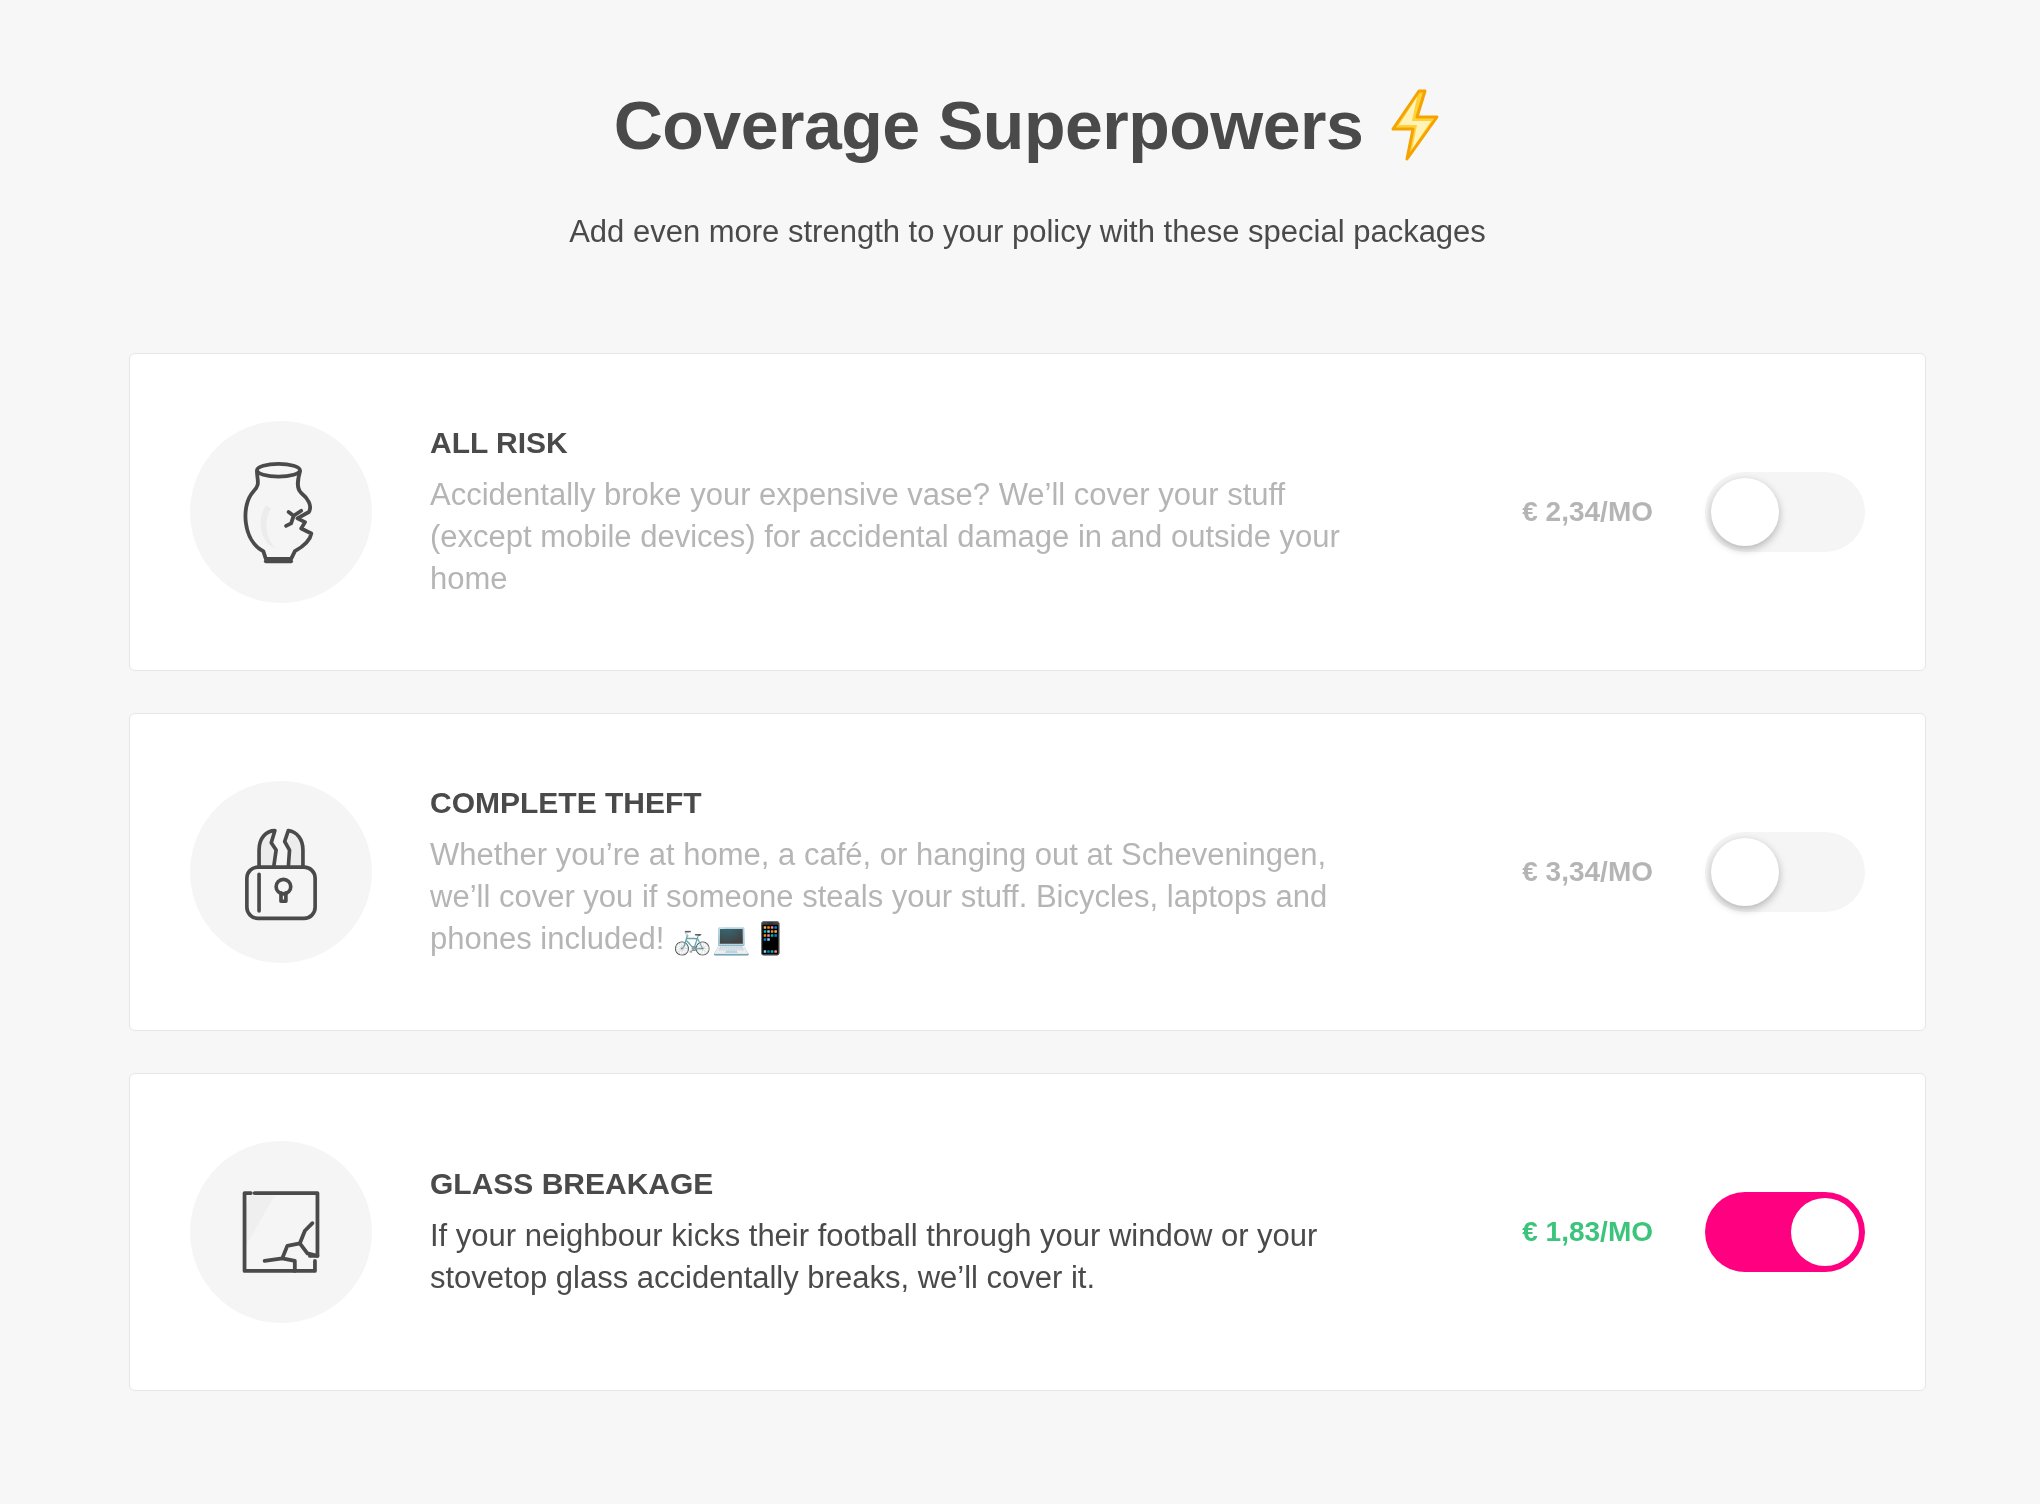  Describe the element at coordinates (1587, 1232) in the screenshot. I see `package-price: € 1,83/MO` at that location.